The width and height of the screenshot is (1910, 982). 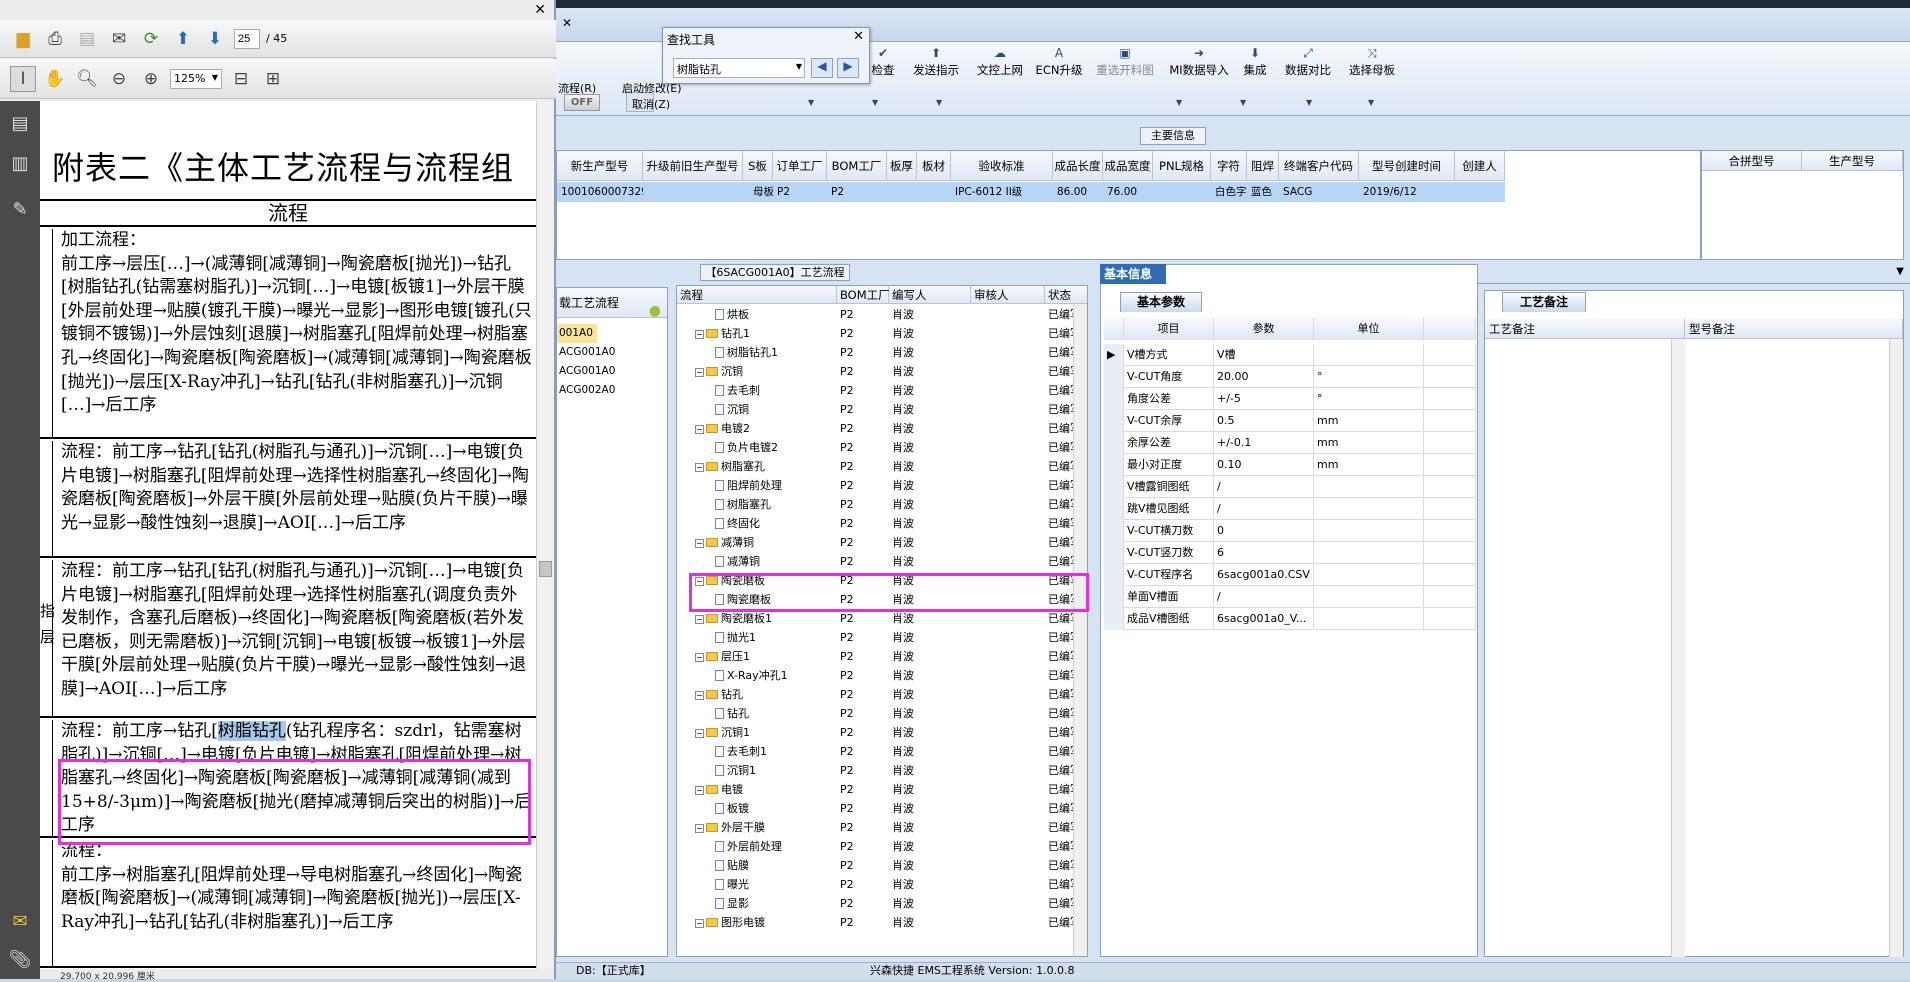 What do you see at coordinates (567, 23) in the screenshot?
I see `close-tab-icon: ✕` at bounding box center [567, 23].